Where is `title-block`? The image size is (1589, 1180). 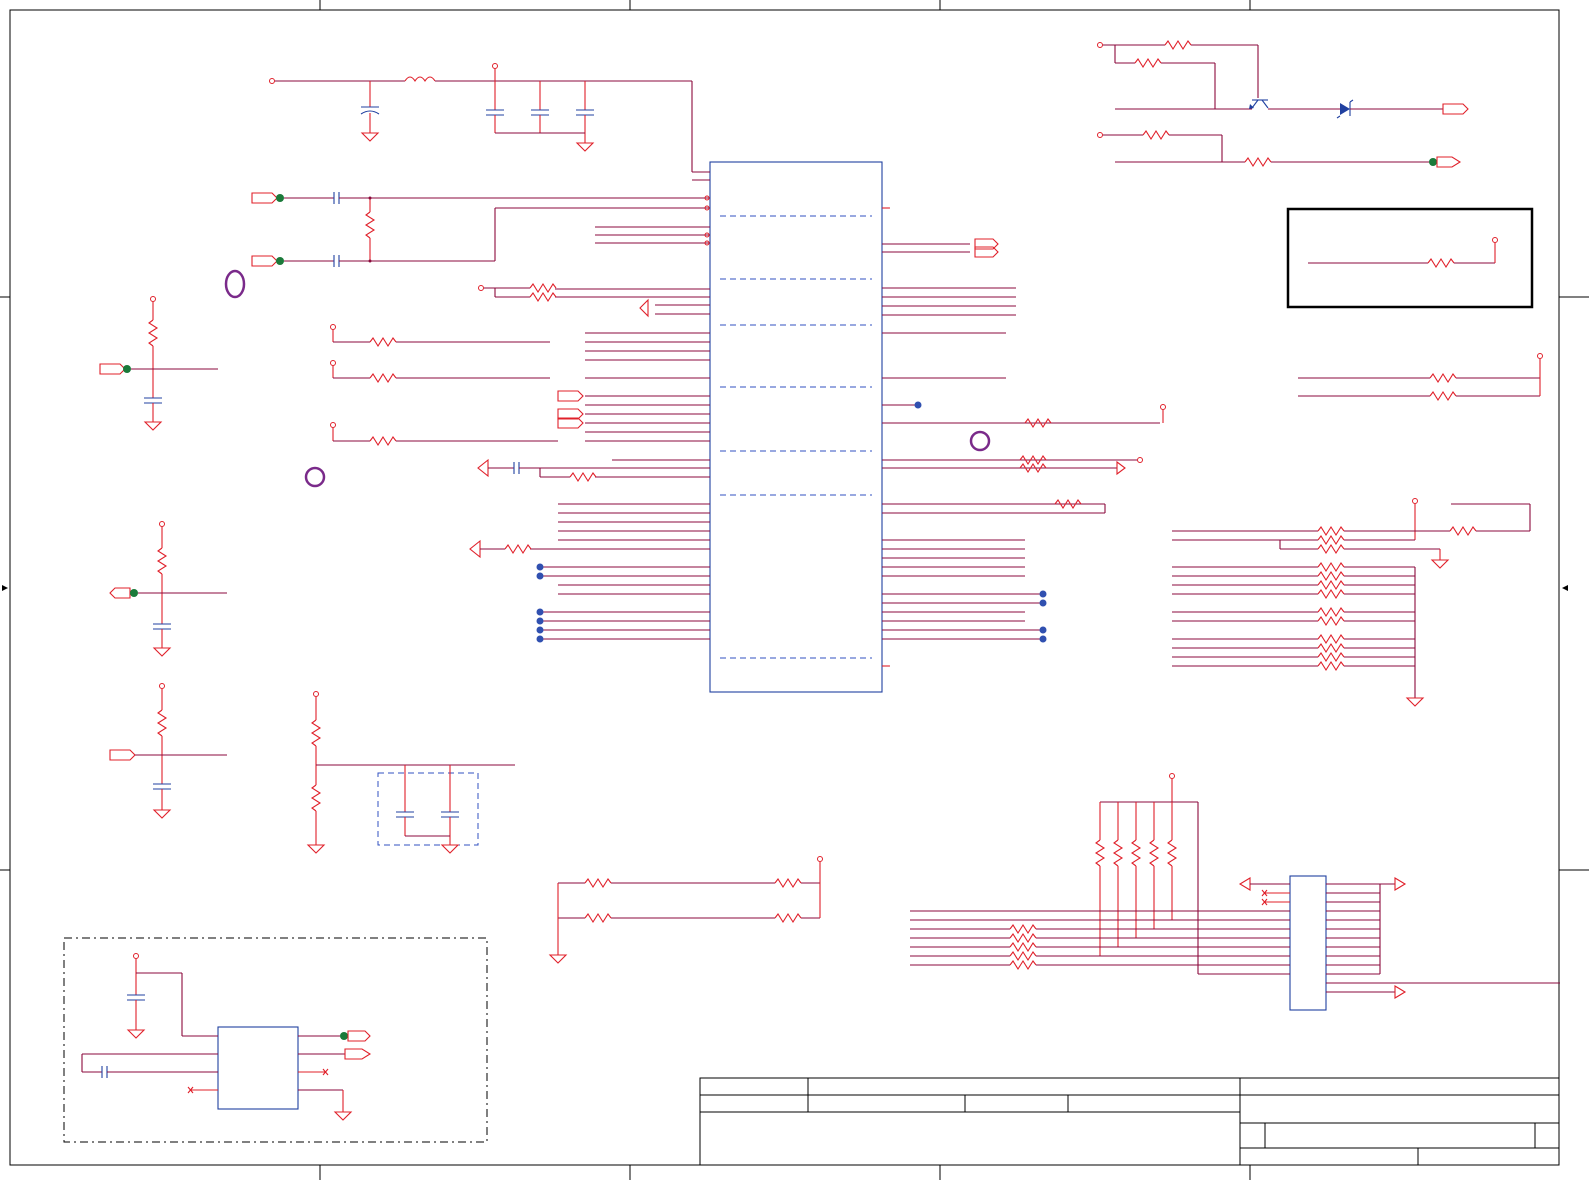 title-block is located at coordinates (1129, 1121).